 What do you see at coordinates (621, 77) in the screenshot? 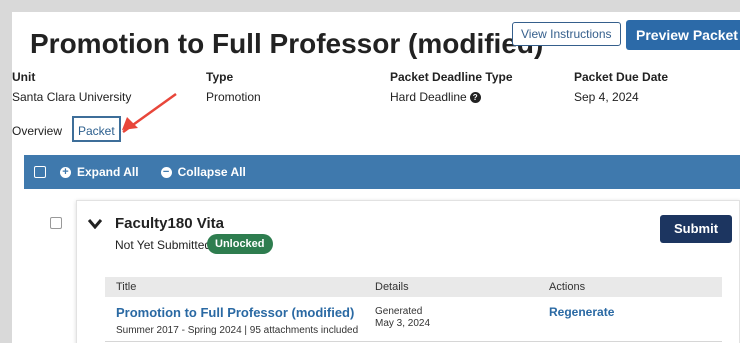
I see `due-date-label: Packet Due Date` at bounding box center [621, 77].